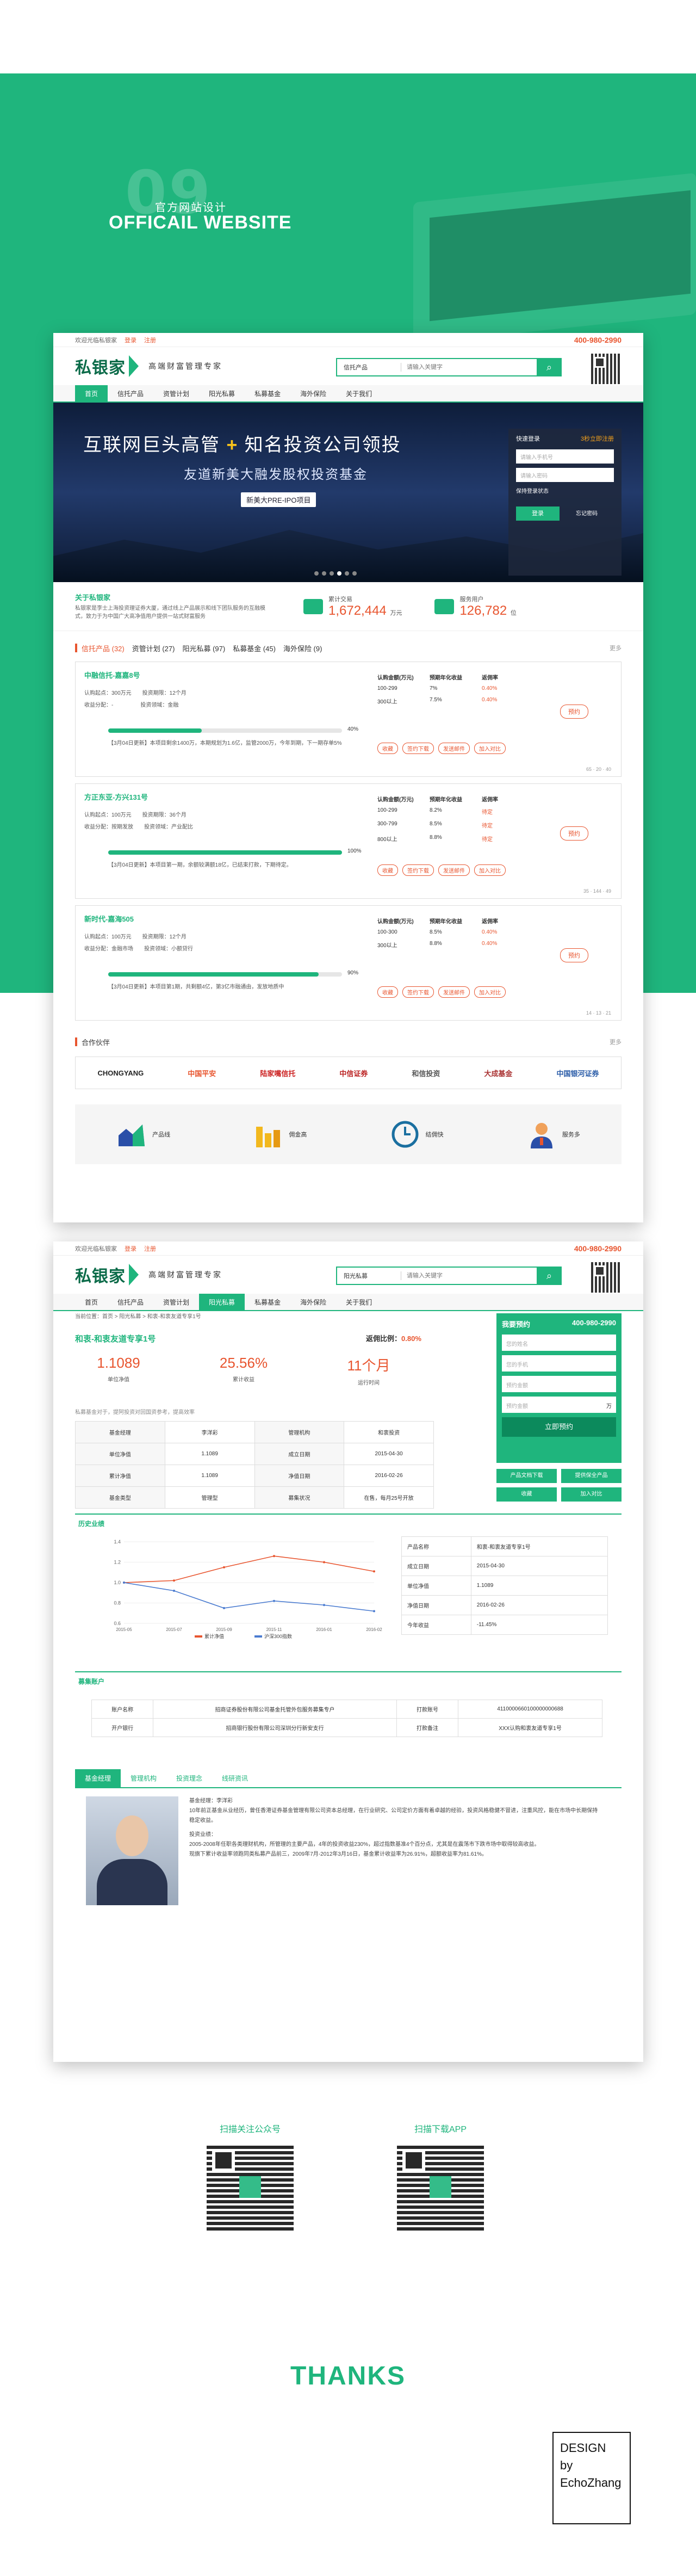 Image resolution: width=696 pixels, height=2576 pixels. Describe the element at coordinates (243, 1369) in the screenshot. I see `kpi-return: 25.56% 累计收益` at that location.